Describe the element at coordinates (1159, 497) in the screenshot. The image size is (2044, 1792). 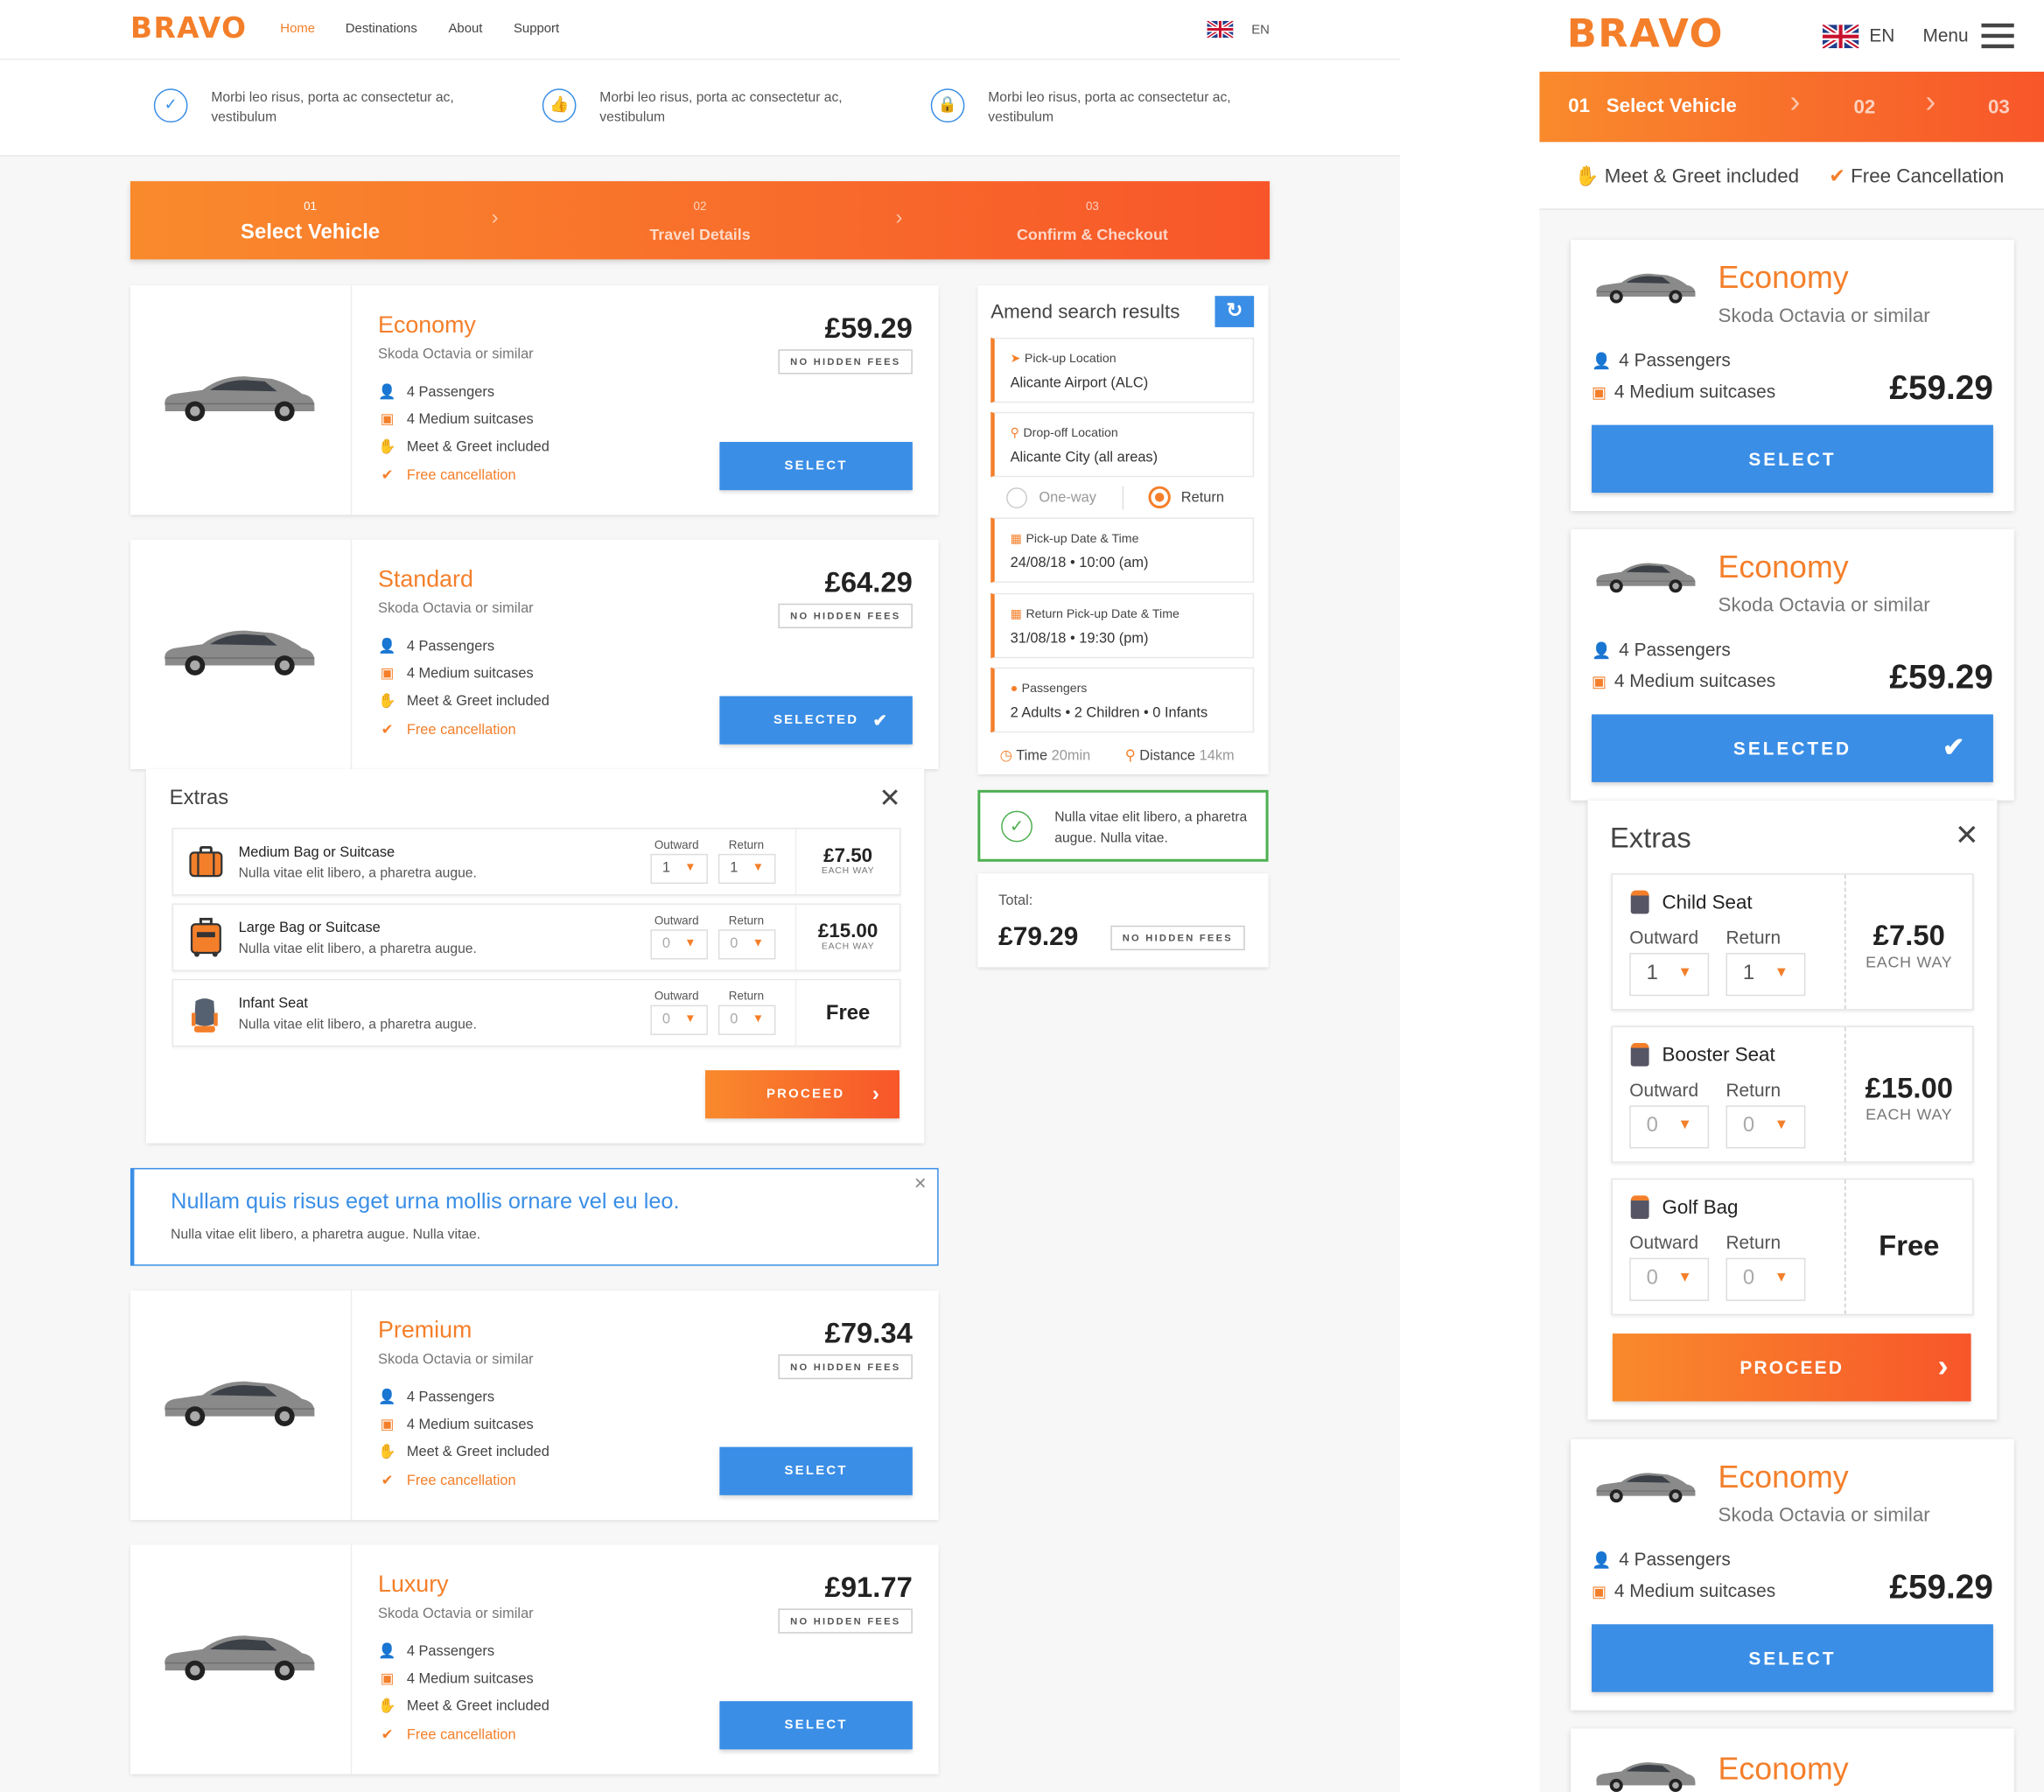
I see `return-radio` at that location.